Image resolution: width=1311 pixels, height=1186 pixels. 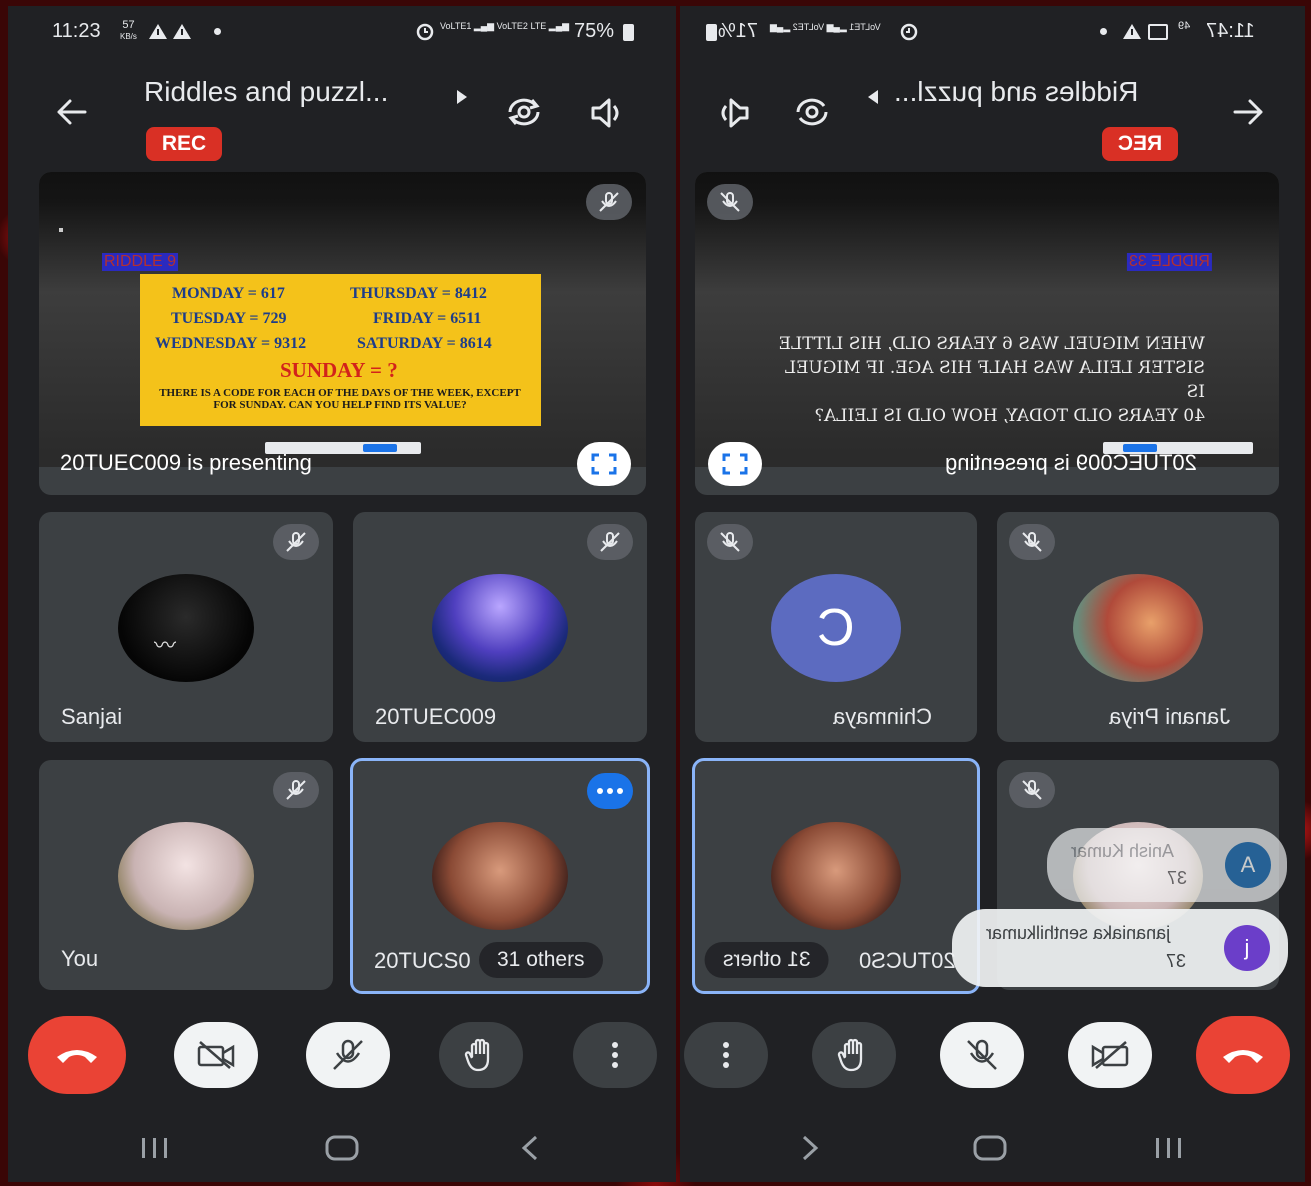 What do you see at coordinates (610, 791) in the screenshot?
I see `more-options-badge` at bounding box center [610, 791].